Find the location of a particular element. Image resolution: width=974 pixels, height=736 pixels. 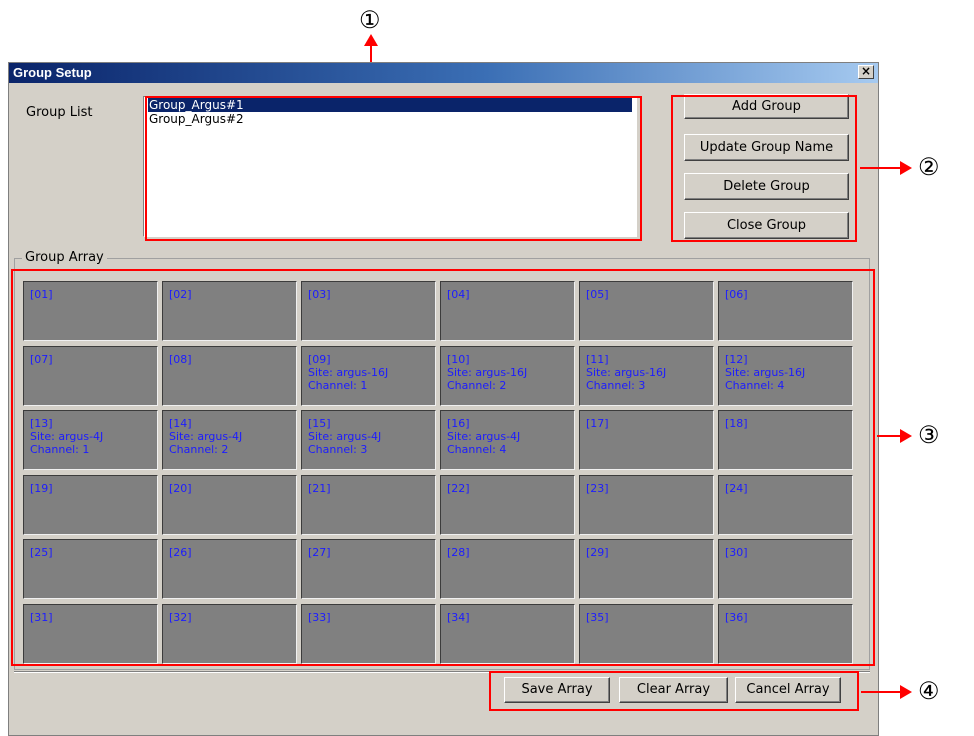

group-list-label: Group List is located at coordinates (59, 112).